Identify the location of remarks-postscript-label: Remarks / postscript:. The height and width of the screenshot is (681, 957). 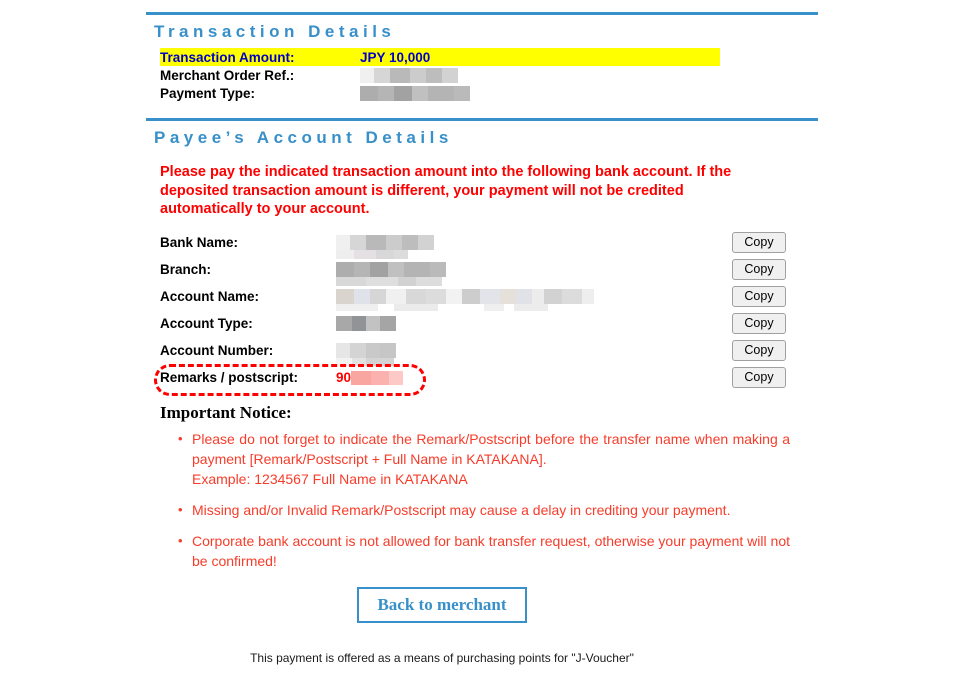
(229, 377).